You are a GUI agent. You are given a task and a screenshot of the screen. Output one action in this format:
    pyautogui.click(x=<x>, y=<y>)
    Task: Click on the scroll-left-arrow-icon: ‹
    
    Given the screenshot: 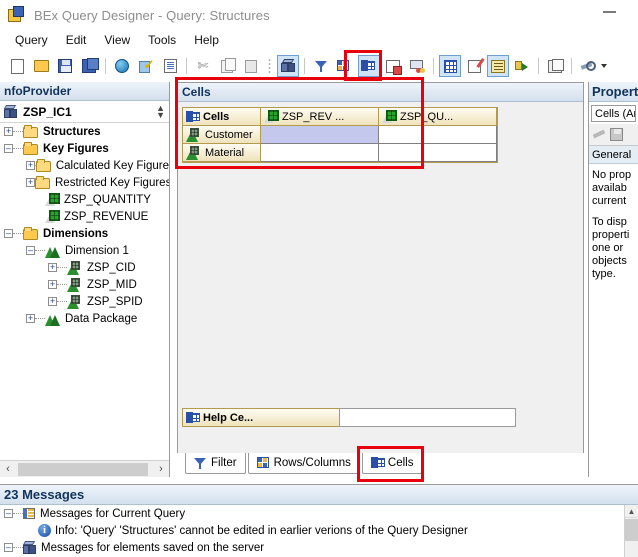 What is the action you would take?
    pyautogui.click(x=8, y=469)
    